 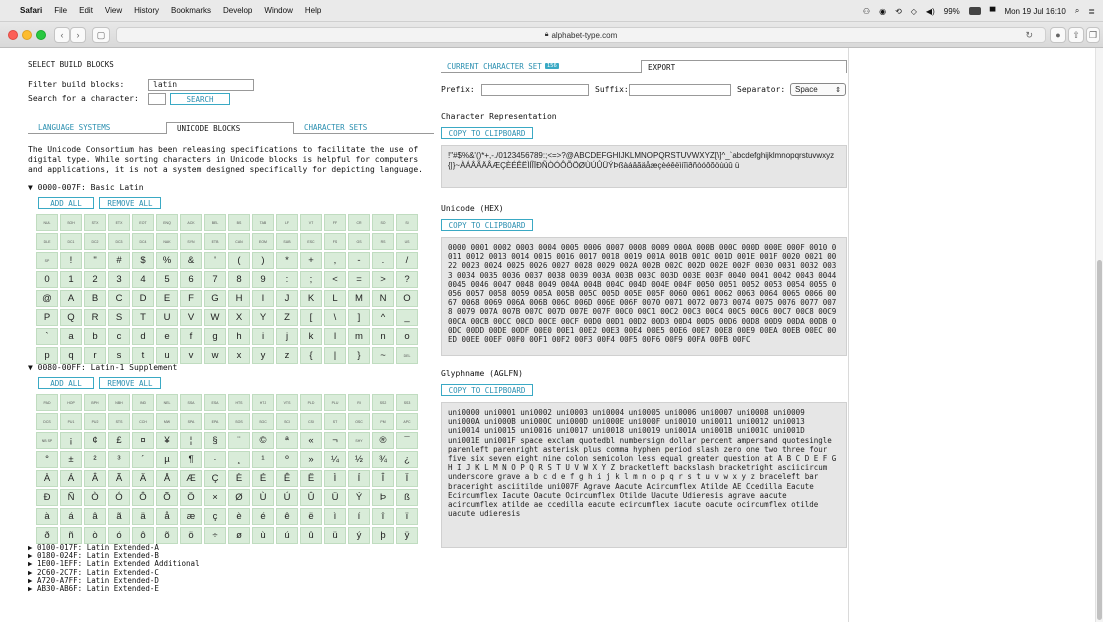 I want to click on char-cell: DLE, so click(x=47, y=241).